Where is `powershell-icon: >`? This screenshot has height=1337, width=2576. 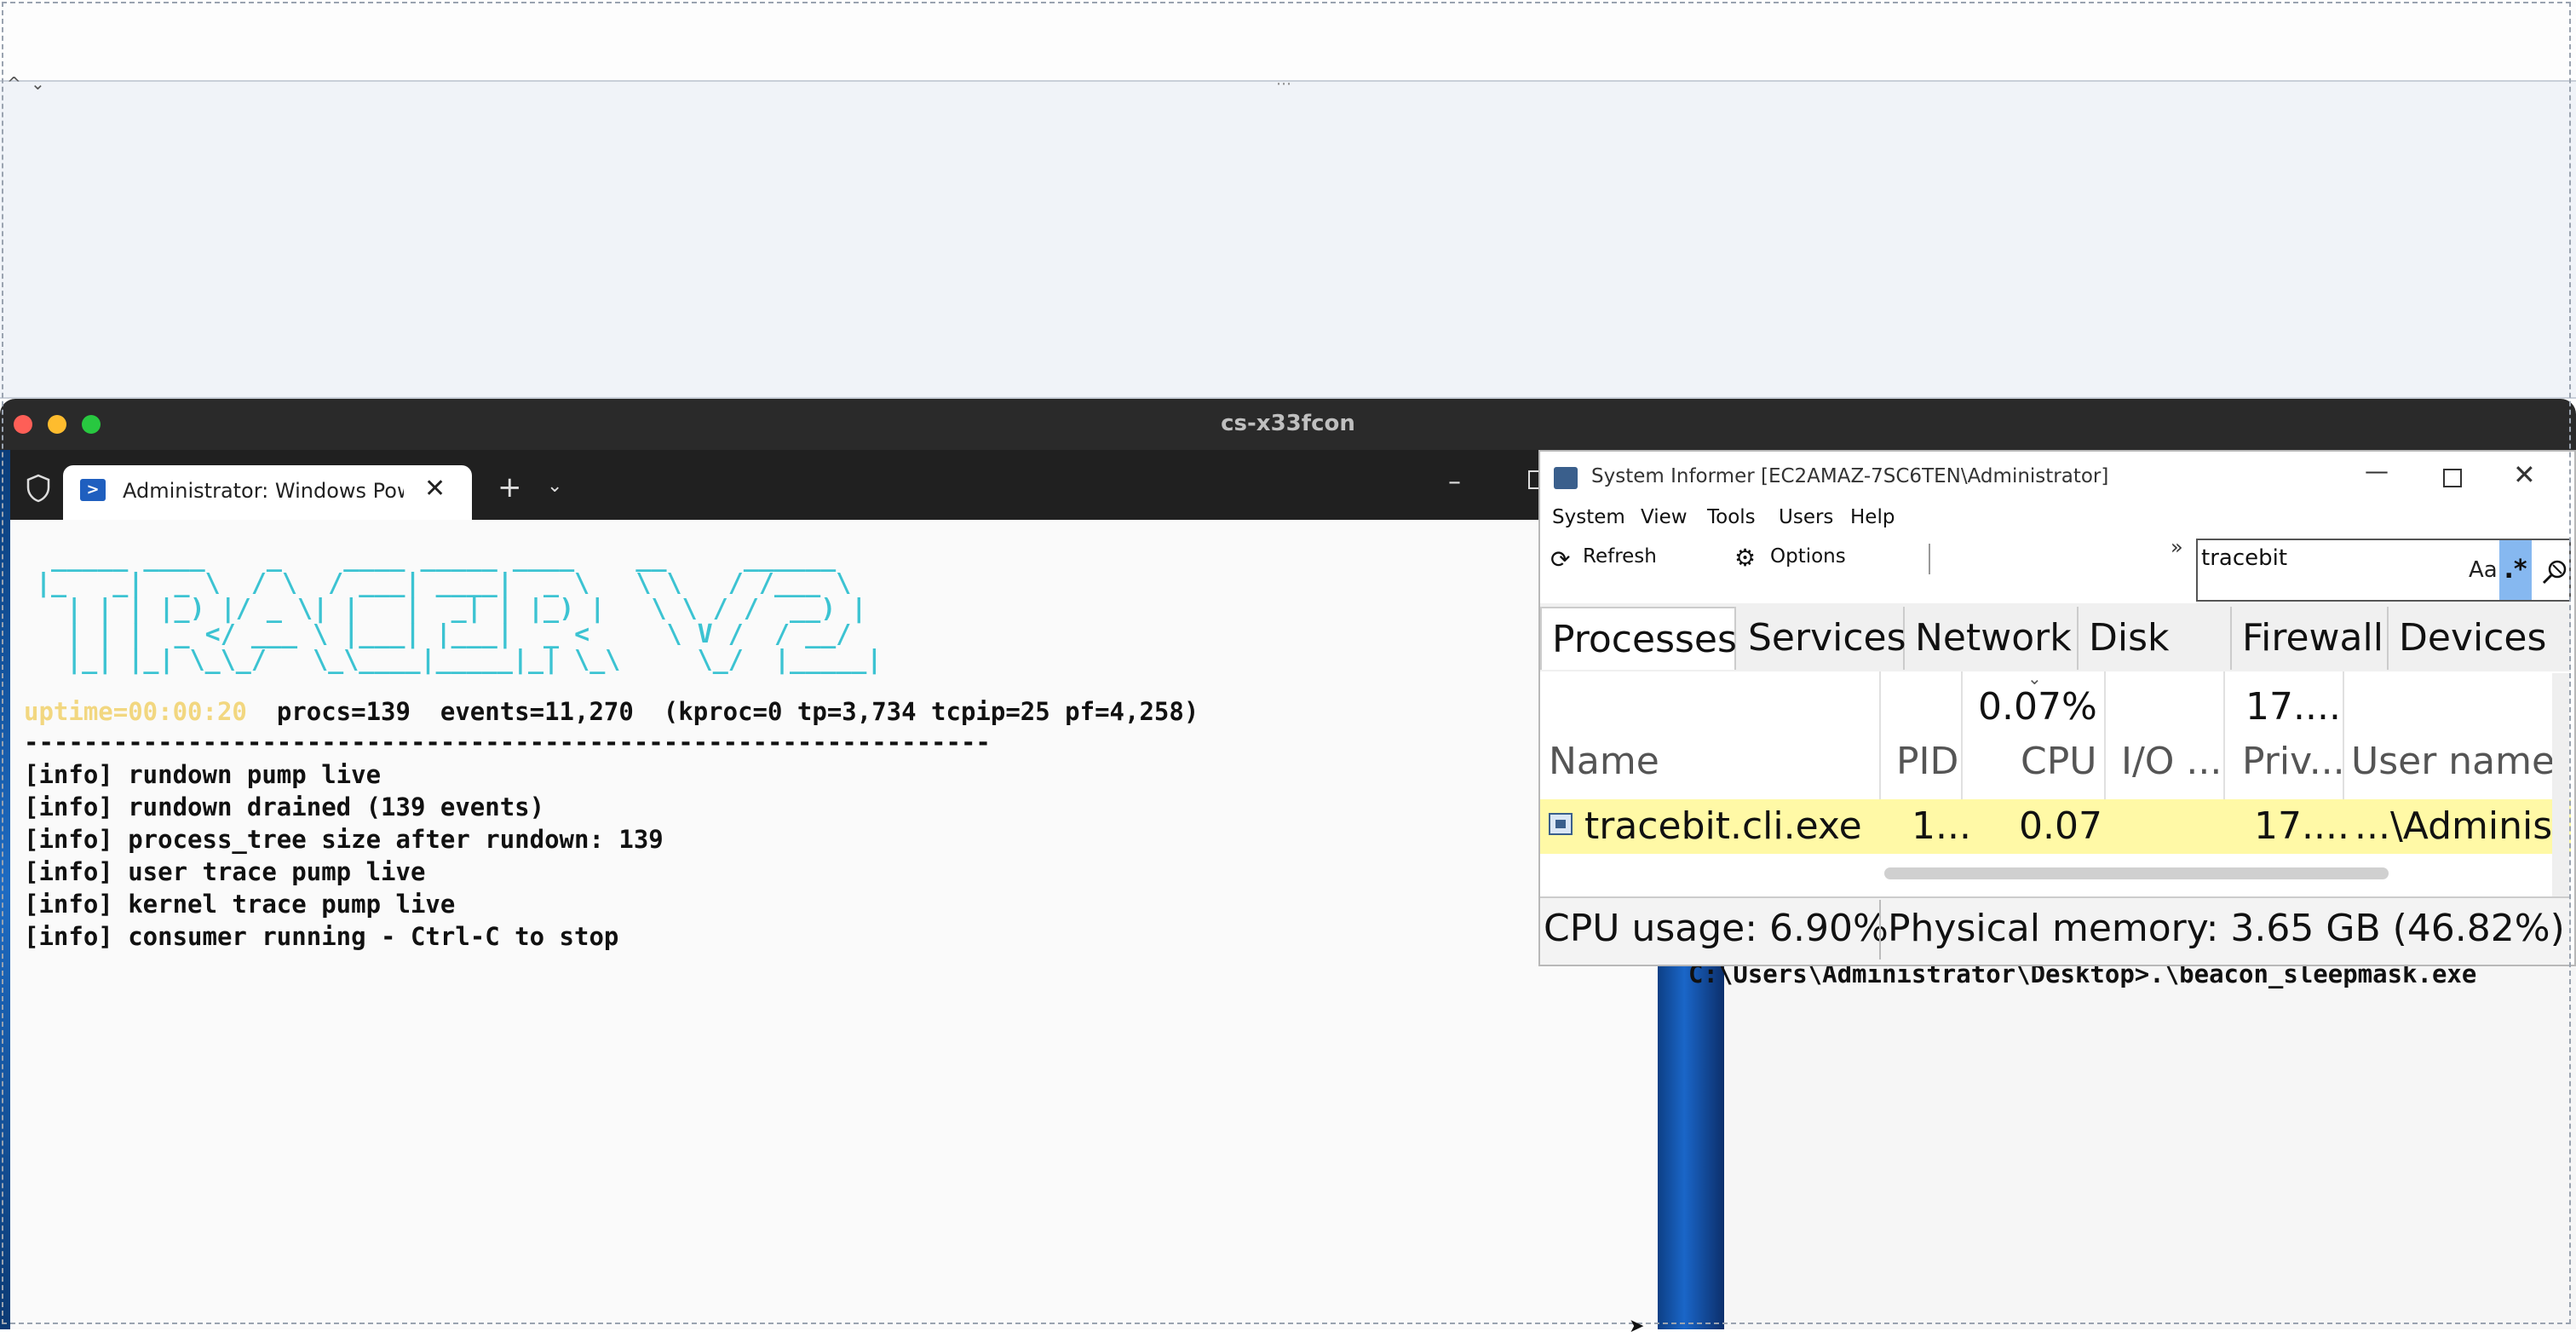 powershell-icon: > is located at coordinates (93, 490).